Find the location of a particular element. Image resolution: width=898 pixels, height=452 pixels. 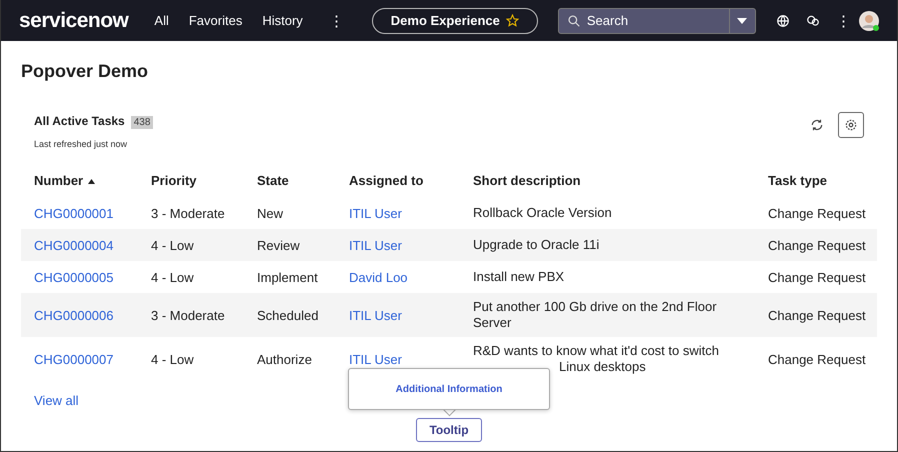

column-header: Short description is located at coordinates (620, 180).